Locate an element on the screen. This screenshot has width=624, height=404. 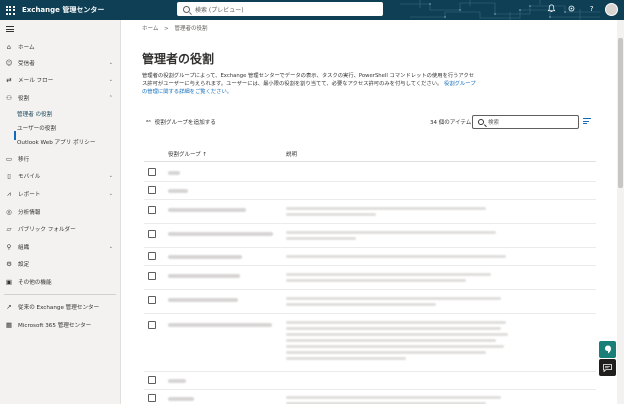
app-title: Exchange 管理センター is located at coordinates (63, 10).